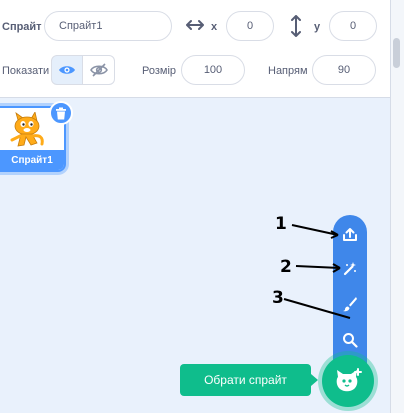 This screenshot has height=413, width=404. What do you see at coordinates (396, 53) in the screenshot?
I see `scrollbar-thumb` at bounding box center [396, 53].